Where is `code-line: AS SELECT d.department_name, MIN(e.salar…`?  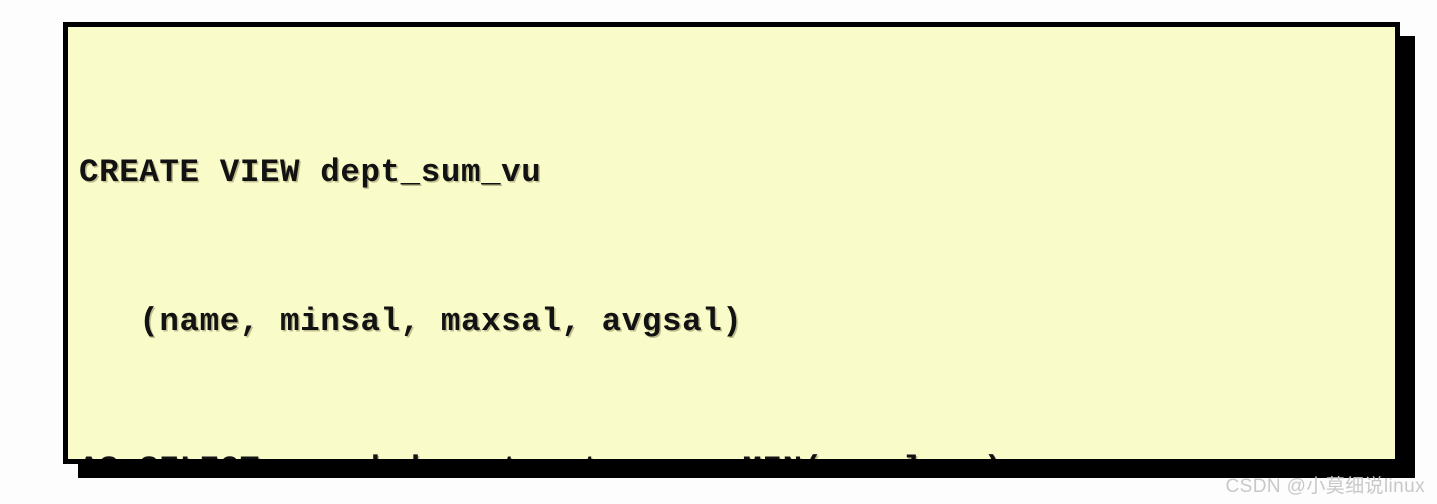
code-line: AS SELECT d.department_name, MIN(e.salar… is located at coordinates (735, 452).